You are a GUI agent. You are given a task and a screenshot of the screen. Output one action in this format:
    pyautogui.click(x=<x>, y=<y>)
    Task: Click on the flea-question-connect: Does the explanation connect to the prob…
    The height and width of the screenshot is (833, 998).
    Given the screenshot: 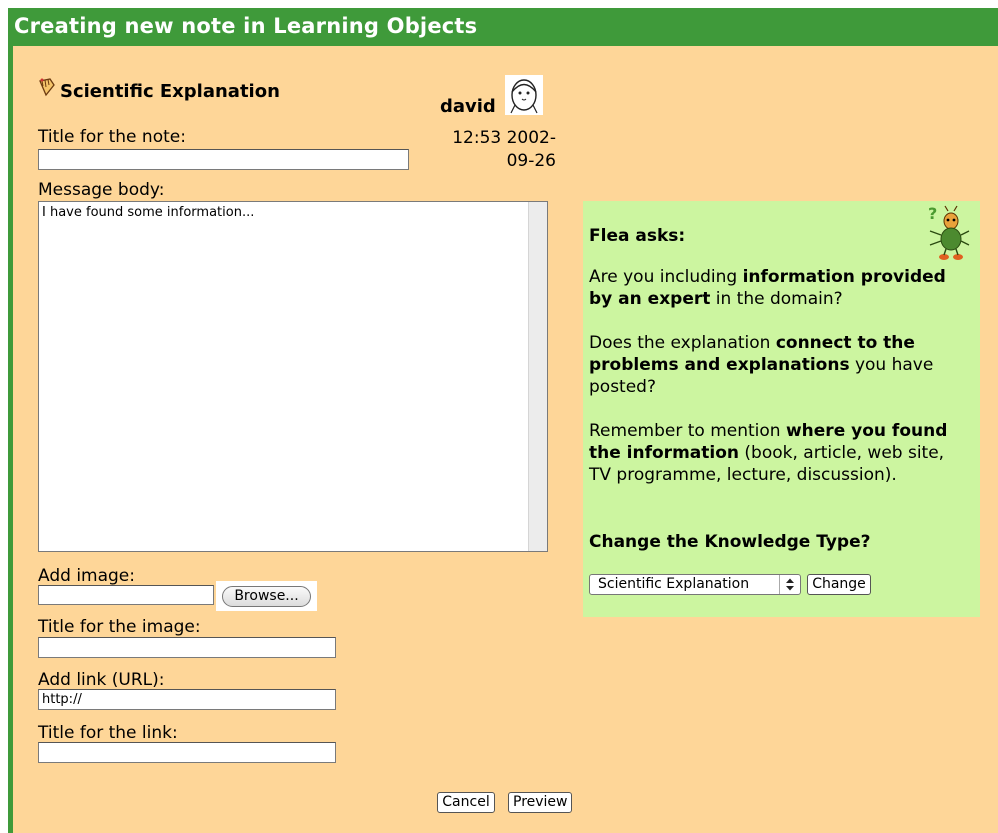 What is the action you would take?
    pyautogui.click(x=779, y=365)
    